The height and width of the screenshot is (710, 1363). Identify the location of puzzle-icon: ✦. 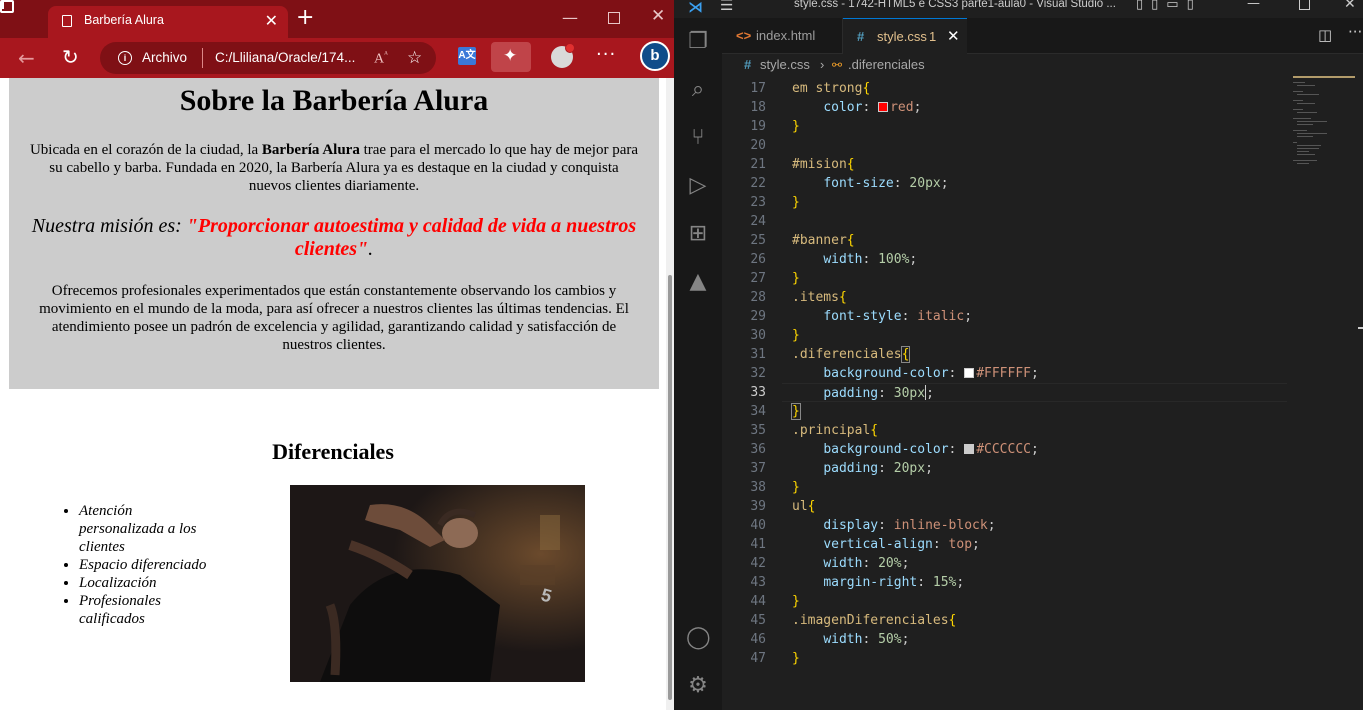
(510, 56).